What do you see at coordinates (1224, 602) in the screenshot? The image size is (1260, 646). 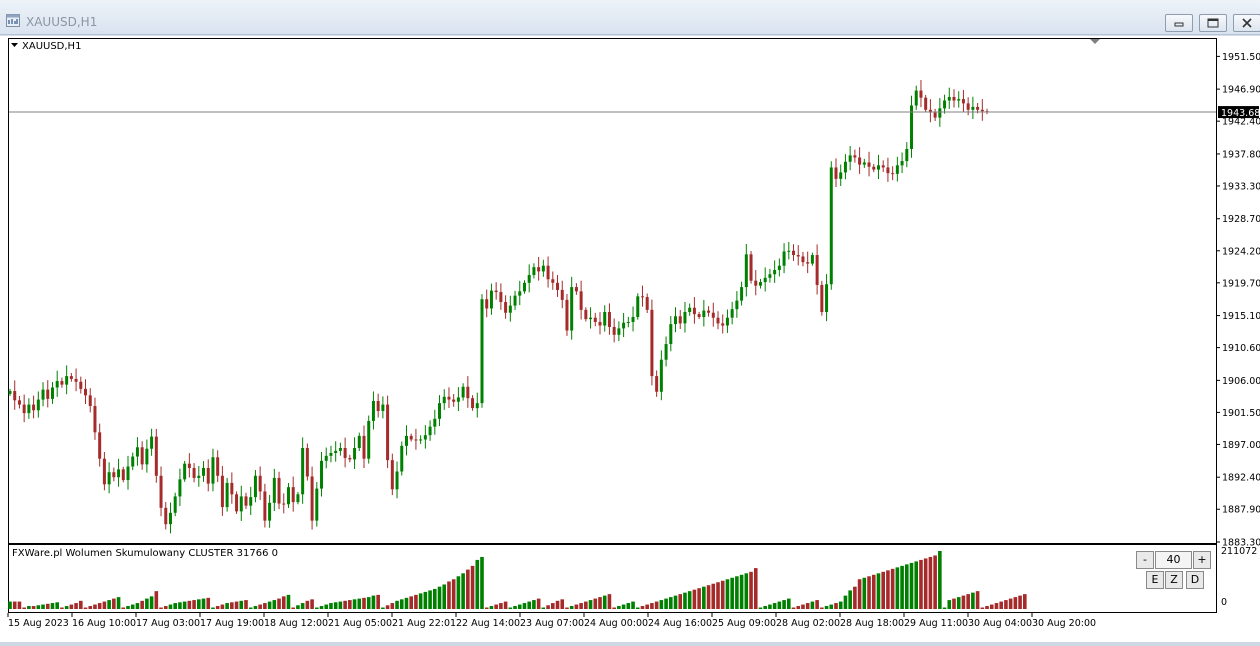 I see `indicator-scale-min: 0` at bounding box center [1224, 602].